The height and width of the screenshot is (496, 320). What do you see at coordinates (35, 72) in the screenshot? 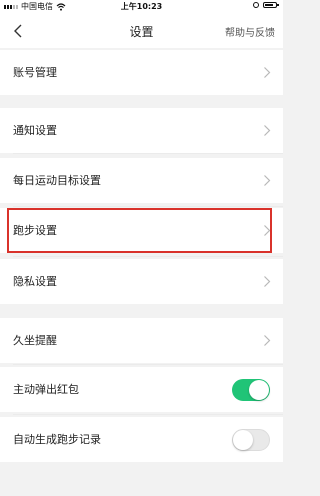
I see `setting-label-account: 账号管理` at bounding box center [35, 72].